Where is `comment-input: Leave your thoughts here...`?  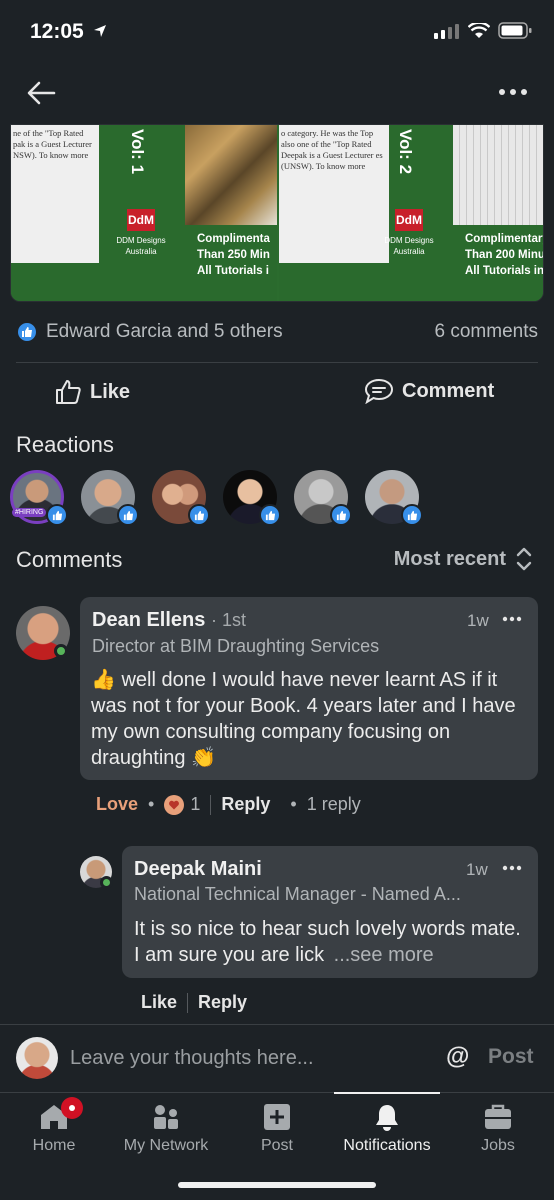
comment-input: Leave your thoughts here... is located at coordinates (192, 1058).